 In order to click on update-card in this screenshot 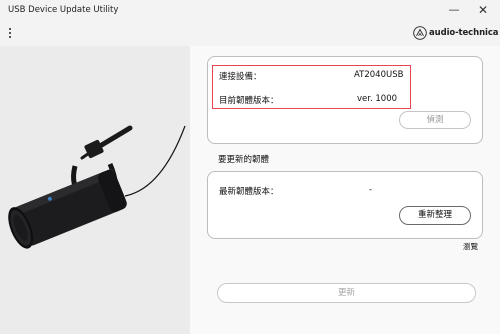, I will do `click(345, 205)`.